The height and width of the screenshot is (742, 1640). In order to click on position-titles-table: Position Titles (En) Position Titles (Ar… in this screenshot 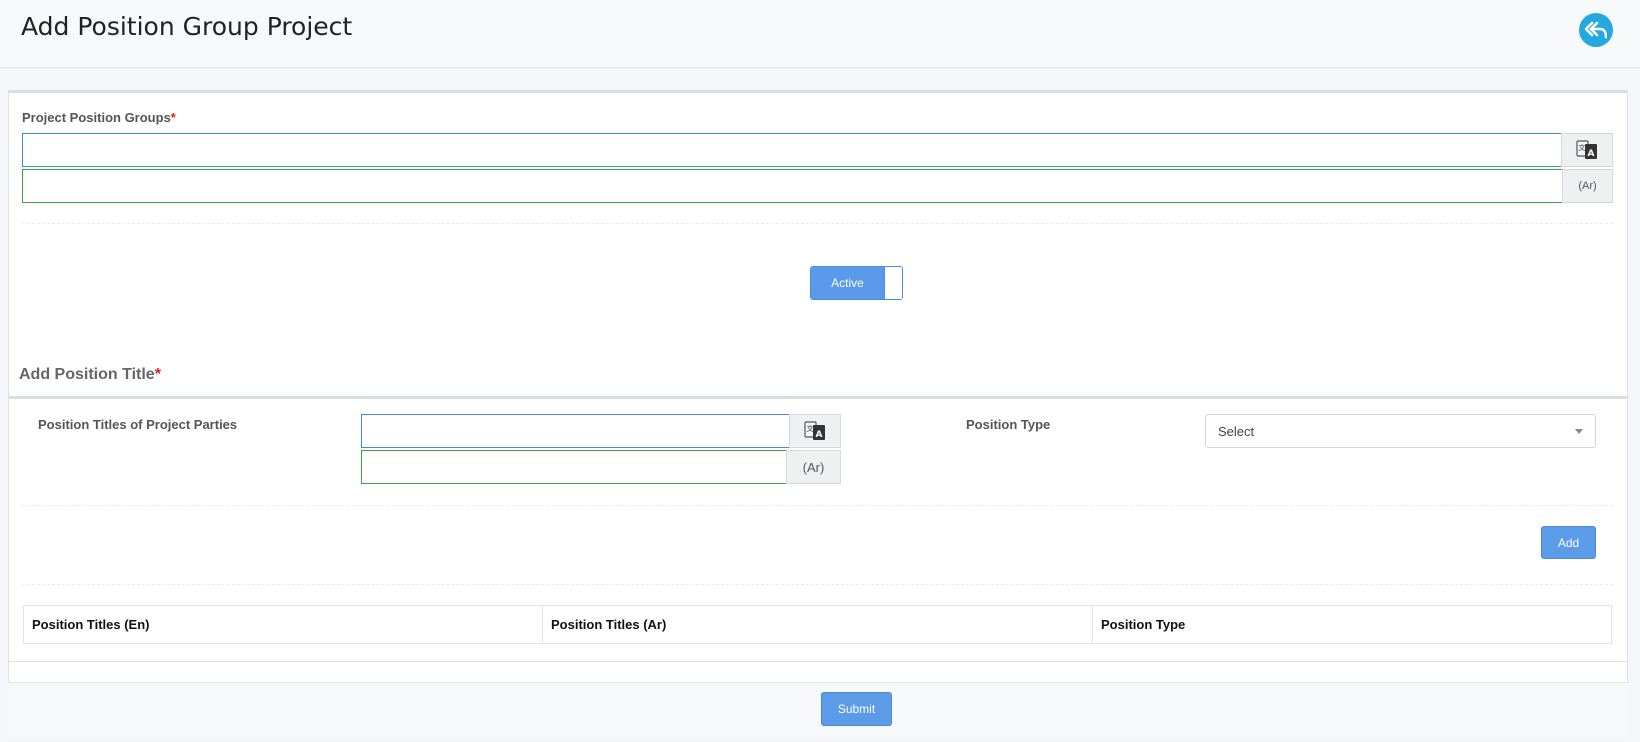, I will do `click(817, 624)`.